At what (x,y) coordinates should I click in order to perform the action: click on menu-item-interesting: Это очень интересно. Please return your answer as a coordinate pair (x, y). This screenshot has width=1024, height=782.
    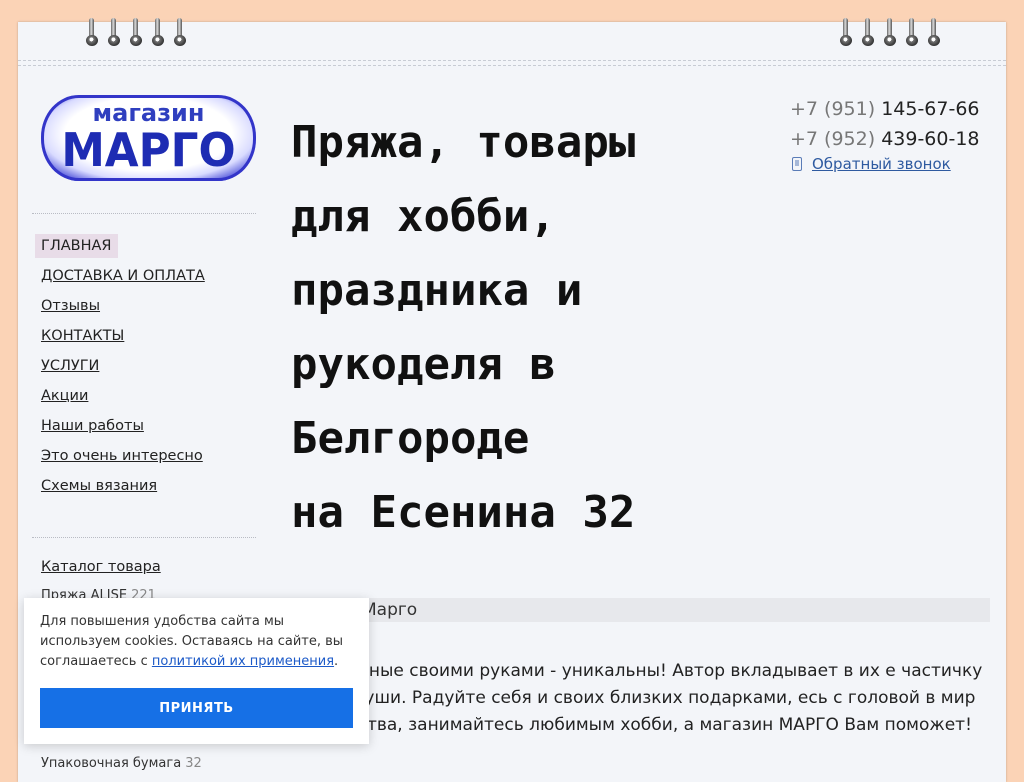
    Looking at the image, I should click on (123, 459).